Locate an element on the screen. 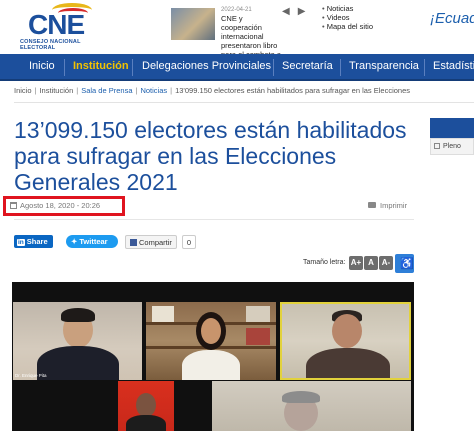 The height and width of the screenshot is (431, 474). facebook-icon is located at coordinates (133, 242).